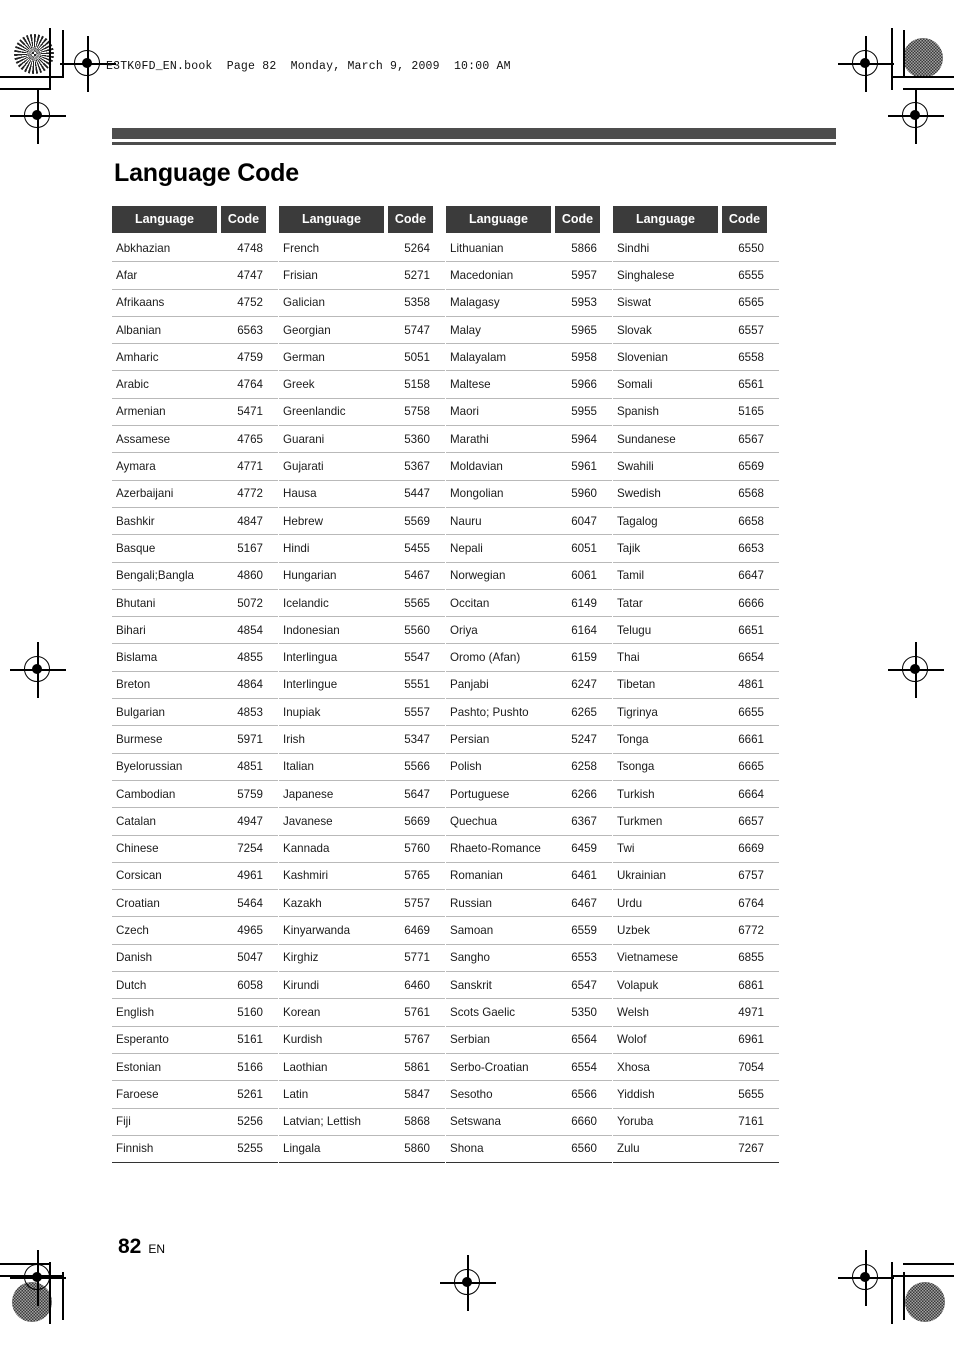 The image size is (954, 1351). Describe the element at coordinates (636, 767) in the screenshot. I see `cell-language: Tsonga` at that location.